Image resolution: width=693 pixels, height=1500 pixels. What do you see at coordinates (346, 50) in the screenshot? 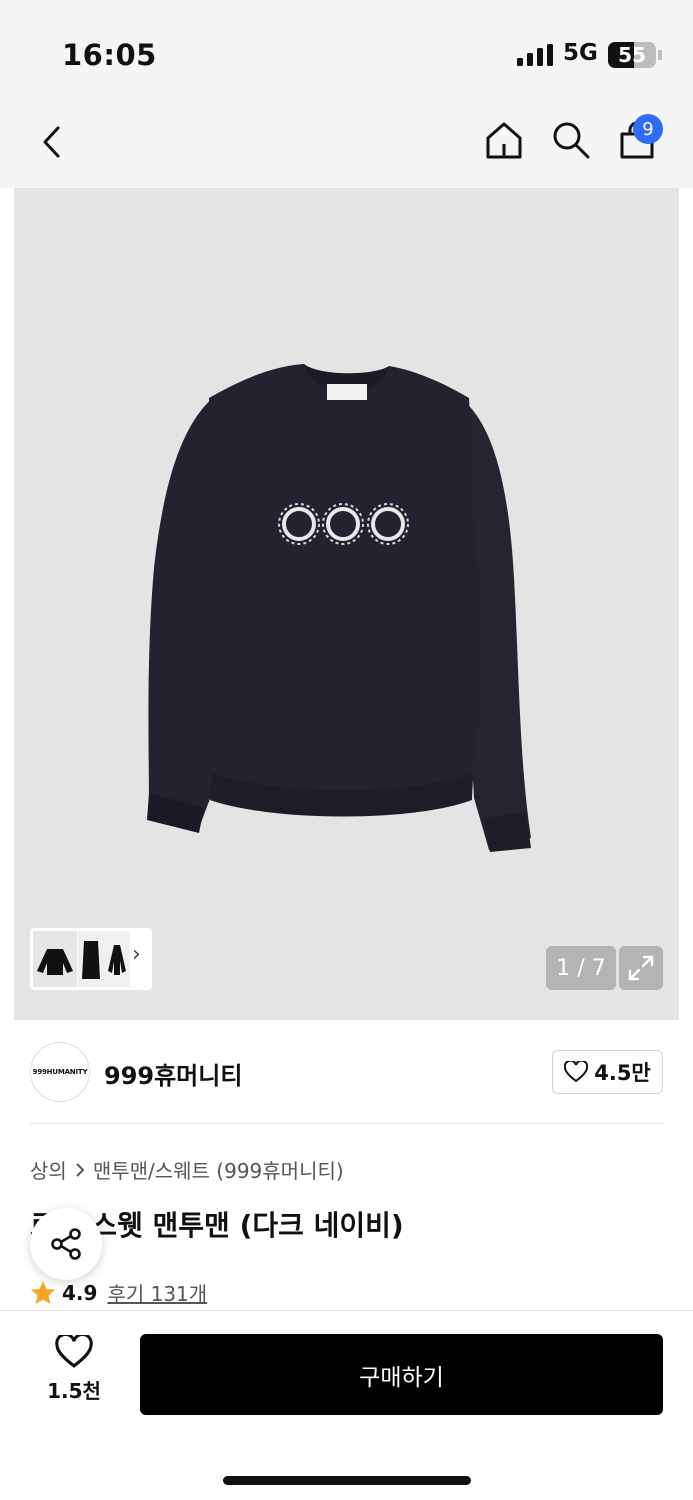
I see `status-bar: 16:05 5G 55` at bounding box center [346, 50].